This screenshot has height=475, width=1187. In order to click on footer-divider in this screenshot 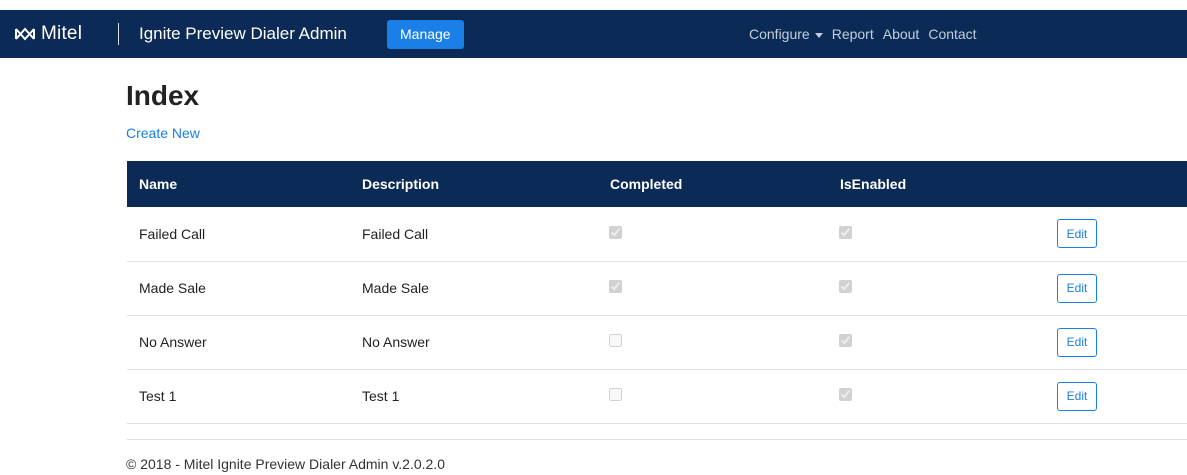, I will do `click(657, 439)`.